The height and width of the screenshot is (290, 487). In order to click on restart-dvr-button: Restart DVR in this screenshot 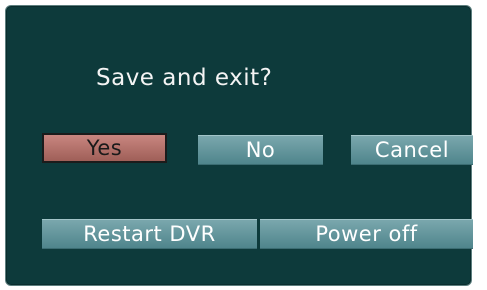, I will do `click(149, 234)`.